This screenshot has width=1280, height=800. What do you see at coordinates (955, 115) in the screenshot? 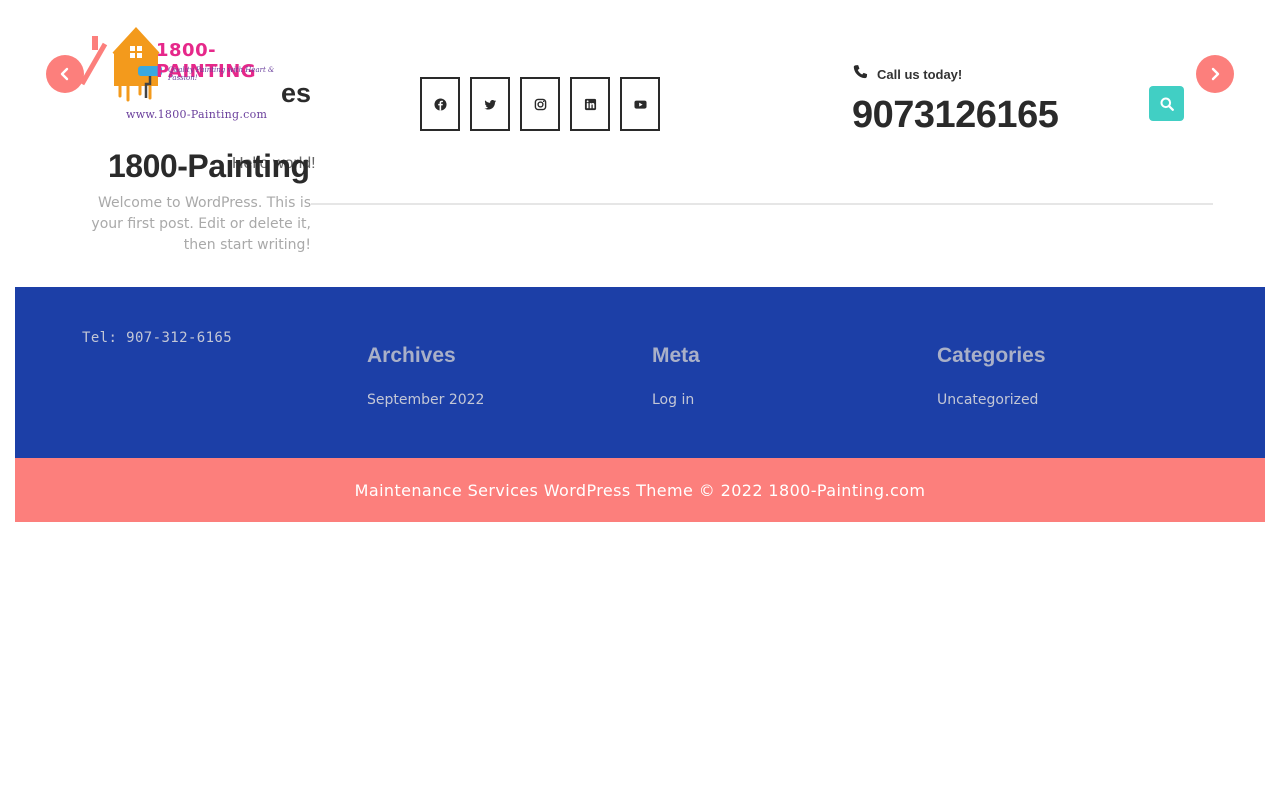
I see `phone-number: 9073126165` at bounding box center [955, 115].